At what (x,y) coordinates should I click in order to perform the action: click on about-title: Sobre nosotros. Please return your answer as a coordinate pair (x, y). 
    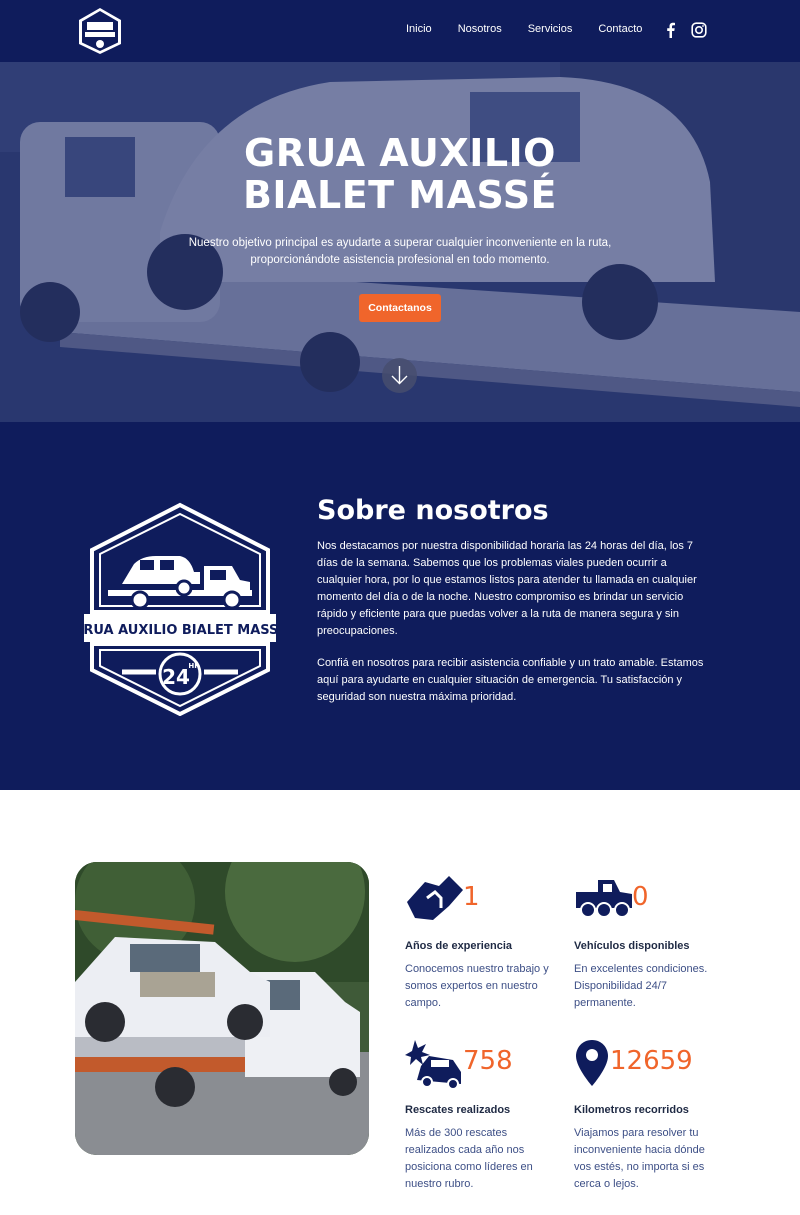
    Looking at the image, I should click on (433, 510).